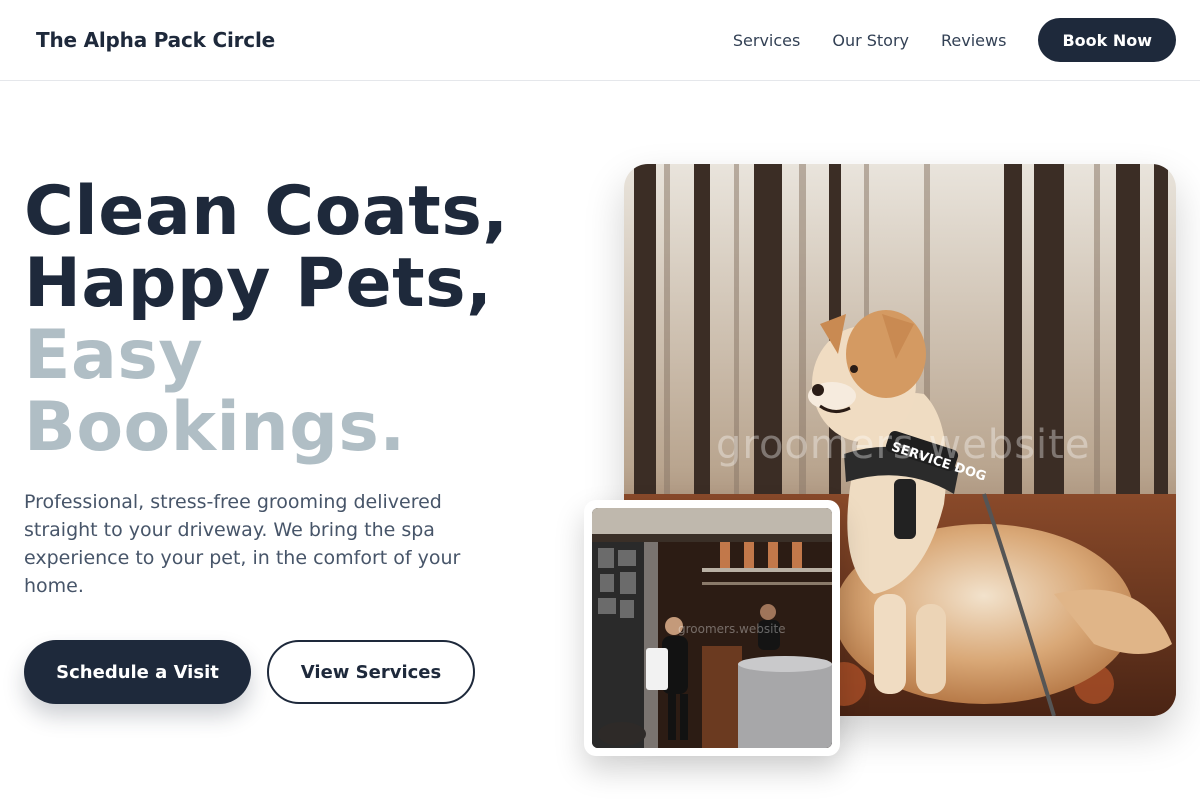 Image resolution: width=1200 pixels, height=800 pixels. I want to click on hero-title-line-3: Easy, so click(114, 355).